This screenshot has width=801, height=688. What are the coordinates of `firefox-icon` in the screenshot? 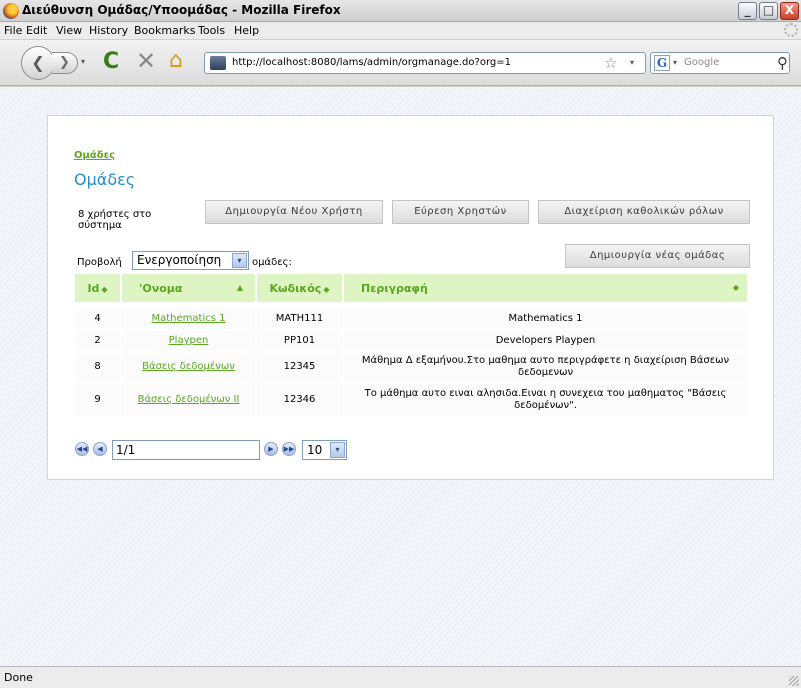 It's located at (11, 11).